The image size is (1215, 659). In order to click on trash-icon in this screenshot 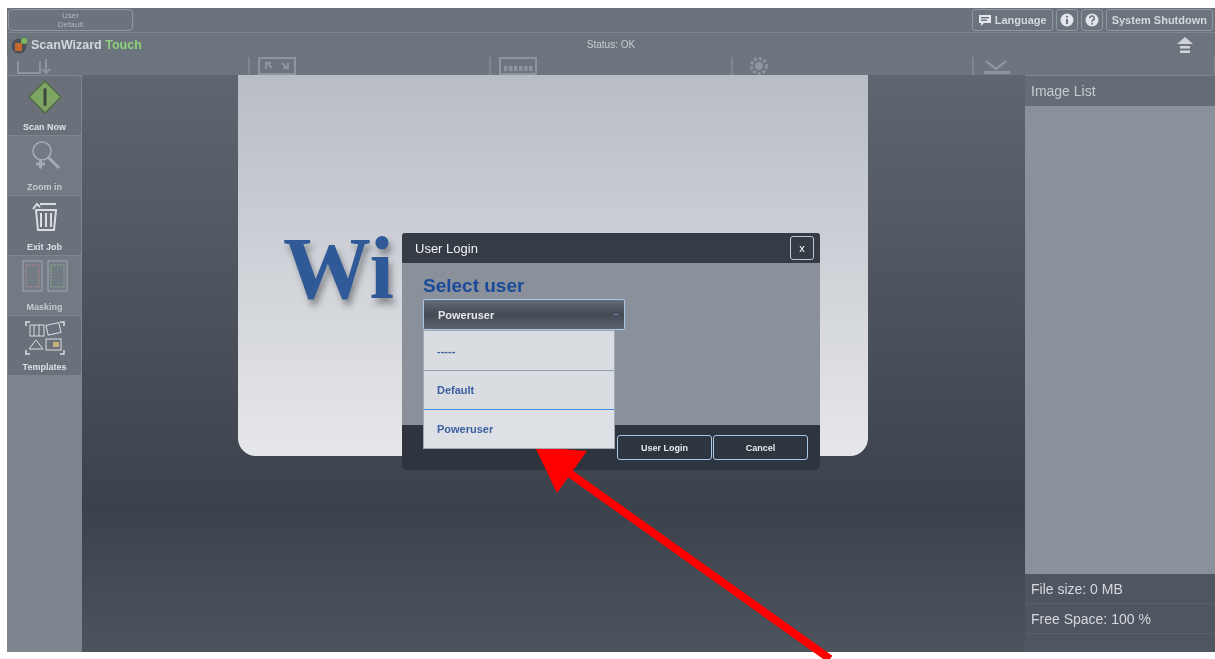, I will do `click(44, 216)`.